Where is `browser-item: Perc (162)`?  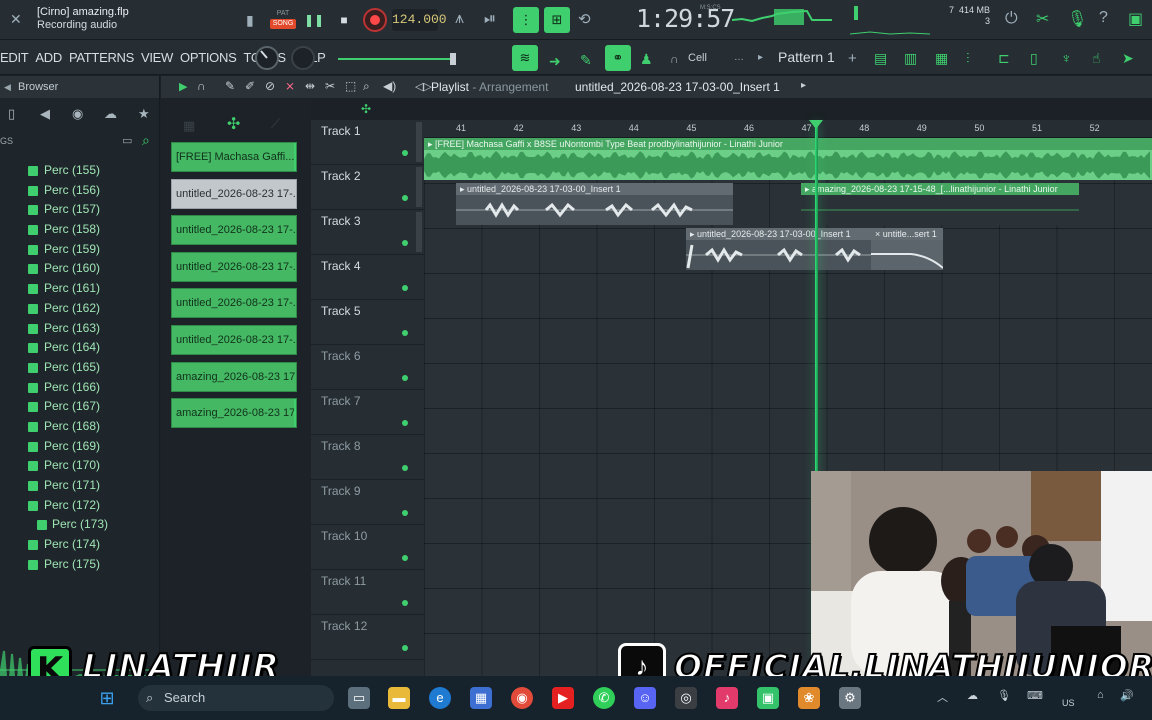 browser-item: Perc (162) is located at coordinates (80, 309).